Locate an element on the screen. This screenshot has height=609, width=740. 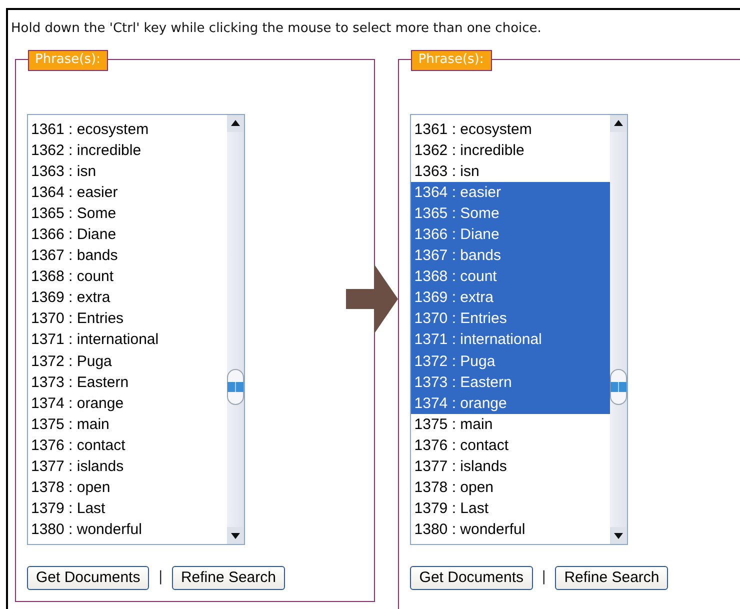
instruction-text: Hold down the 'Ctrl' key while clicking the mouse to select more than one choice. is located at coordinates (276, 29).